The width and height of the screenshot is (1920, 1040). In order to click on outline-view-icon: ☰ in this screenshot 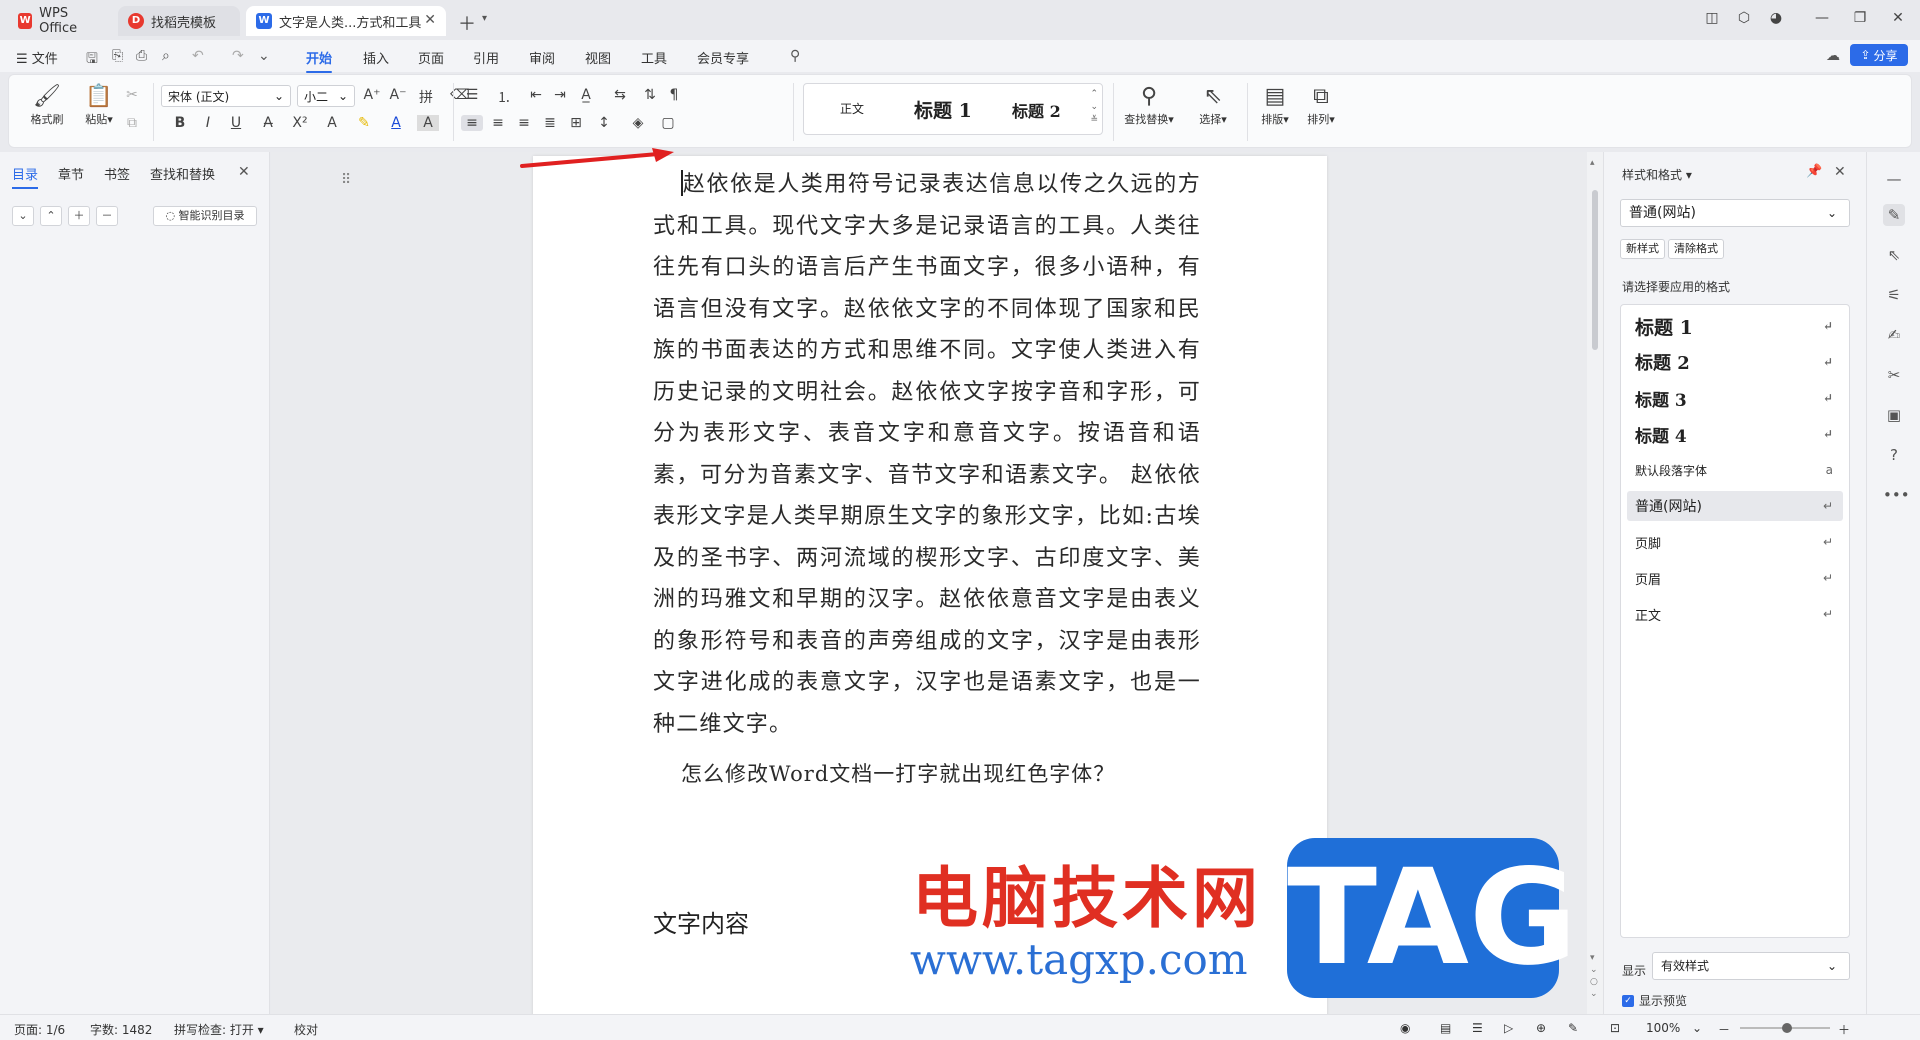, I will do `click(1477, 1028)`.